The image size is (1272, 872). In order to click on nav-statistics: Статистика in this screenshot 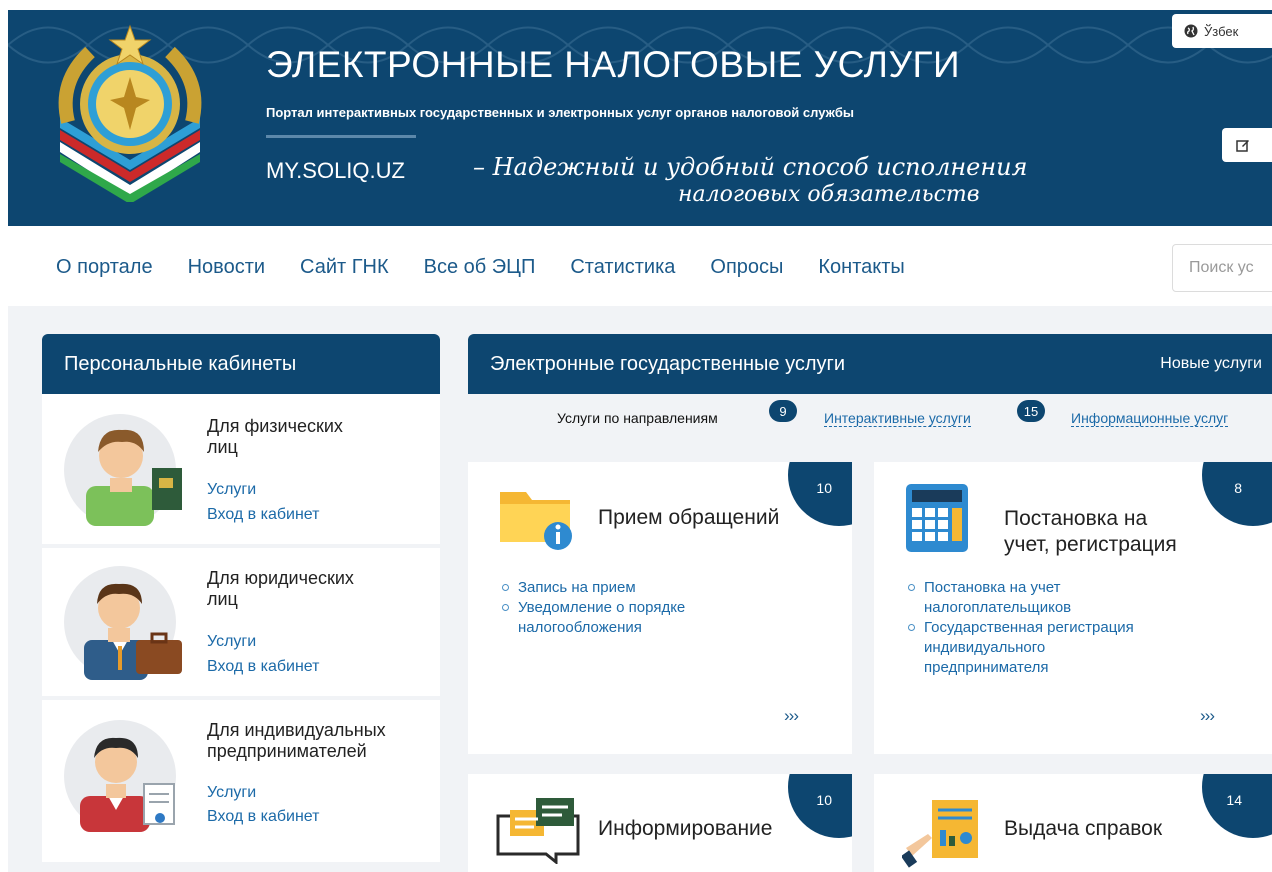, I will do `click(622, 267)`.